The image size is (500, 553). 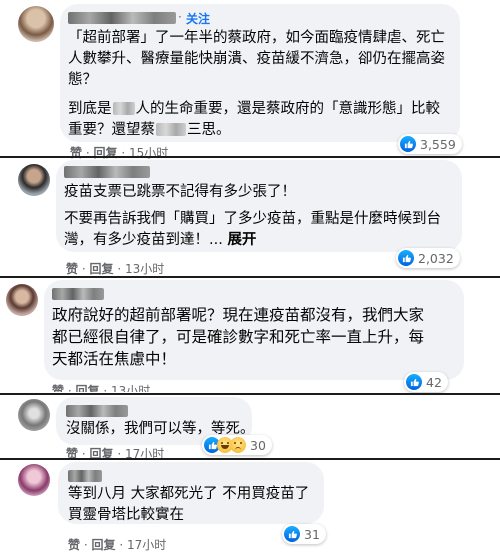 What do you see at coordinates (436, 258) in the screenshot?
I see `reaction-count: 2,032` at bounding box center [436, 258].